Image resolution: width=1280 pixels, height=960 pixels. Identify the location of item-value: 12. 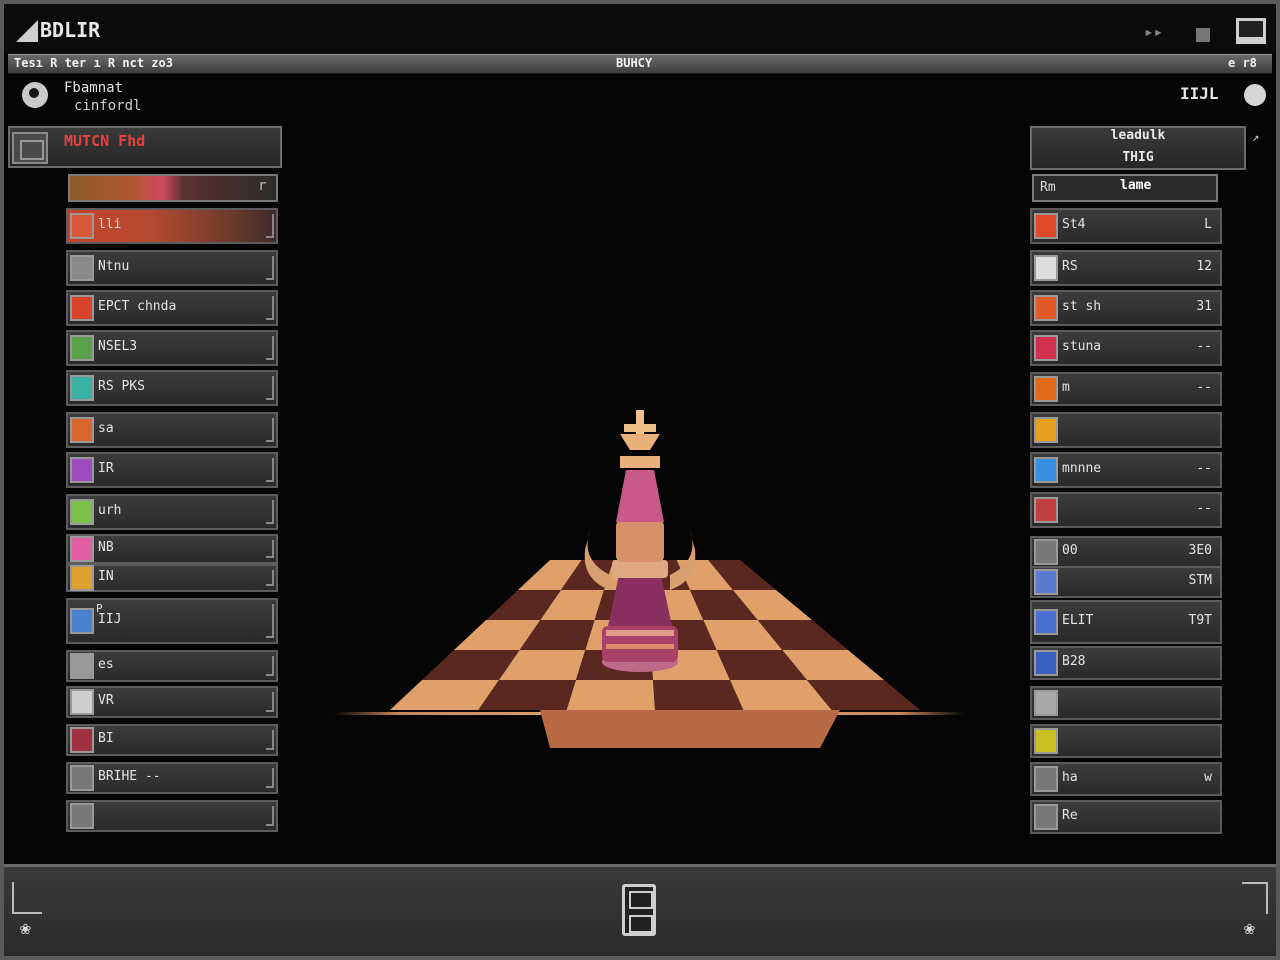
(1204, 266).